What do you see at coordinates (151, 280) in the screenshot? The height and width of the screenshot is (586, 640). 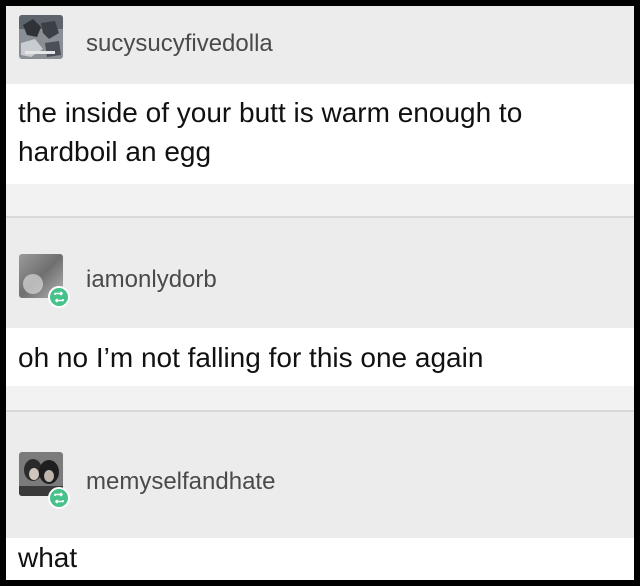 I see `post-username: iamonlydorb` at bounding box center [151, 280].